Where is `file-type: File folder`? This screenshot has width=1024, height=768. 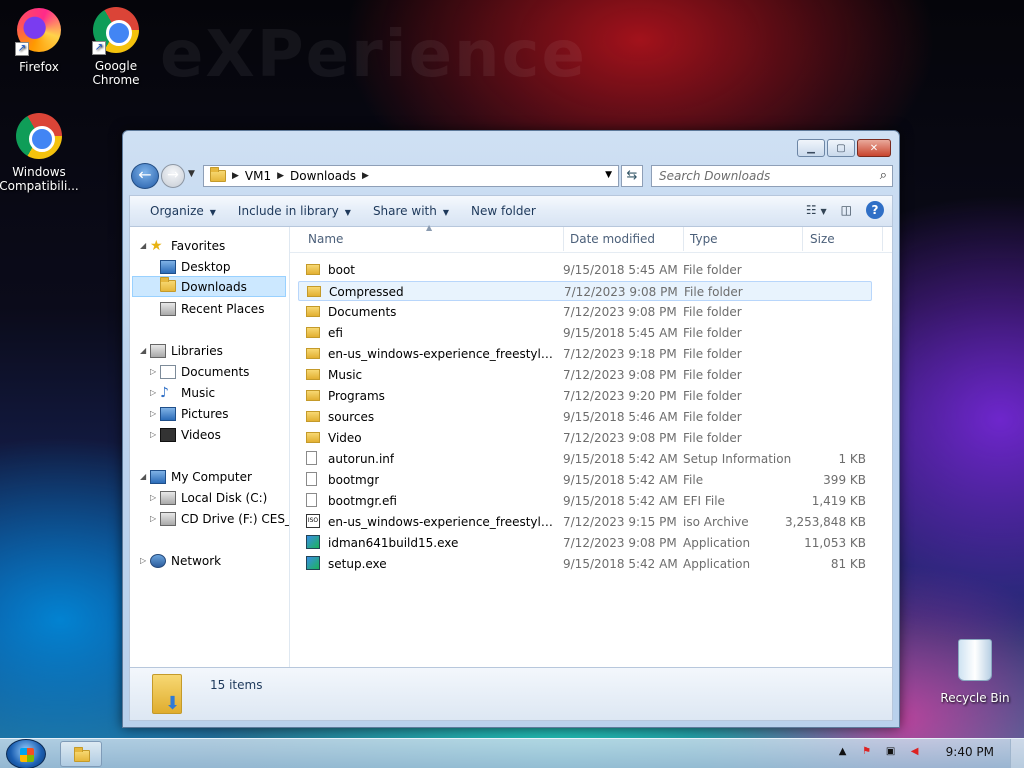 file-type: File folder is located at coordinates (712, 312).